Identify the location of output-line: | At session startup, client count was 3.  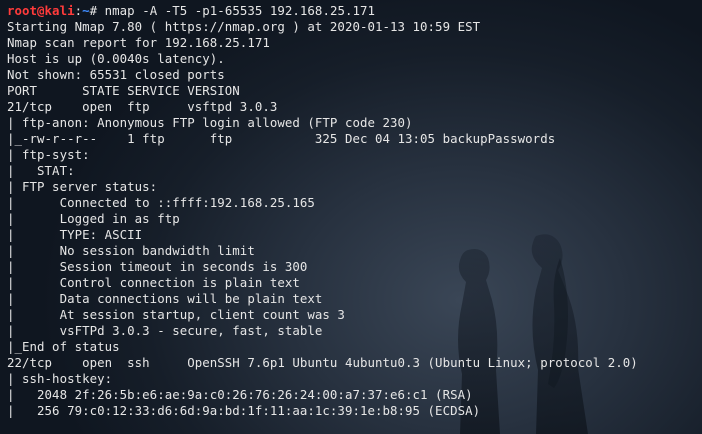
(176, 314).